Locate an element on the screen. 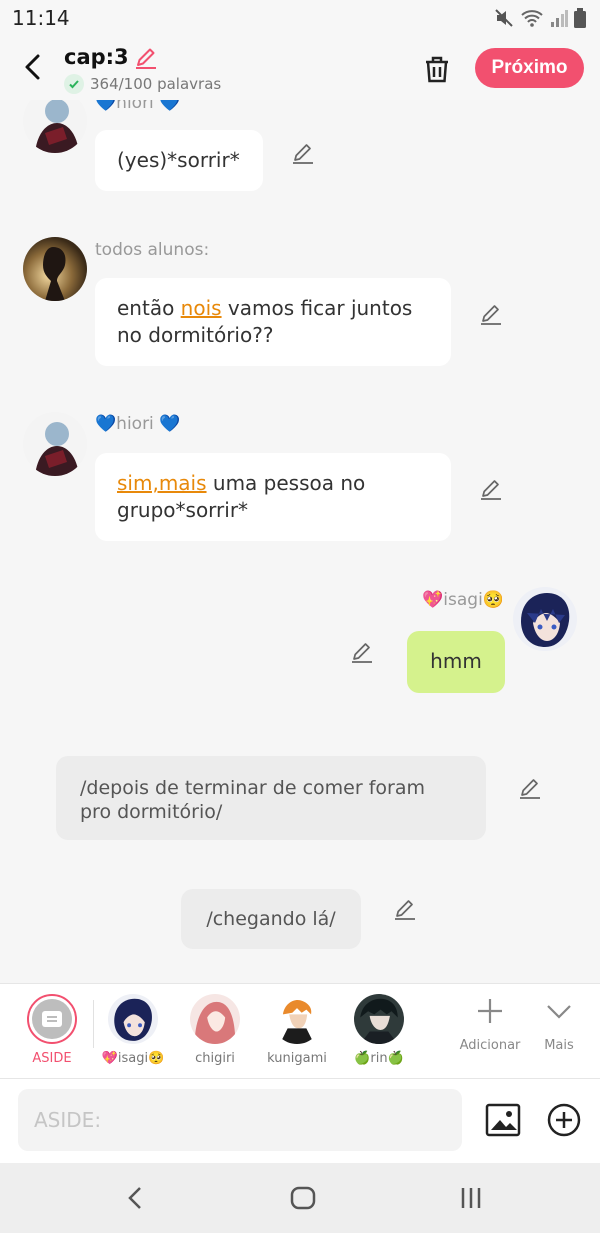 The height and width of the screenshot is (1233, 600). status-time: 11:14 is located at coordinates (41, 18).